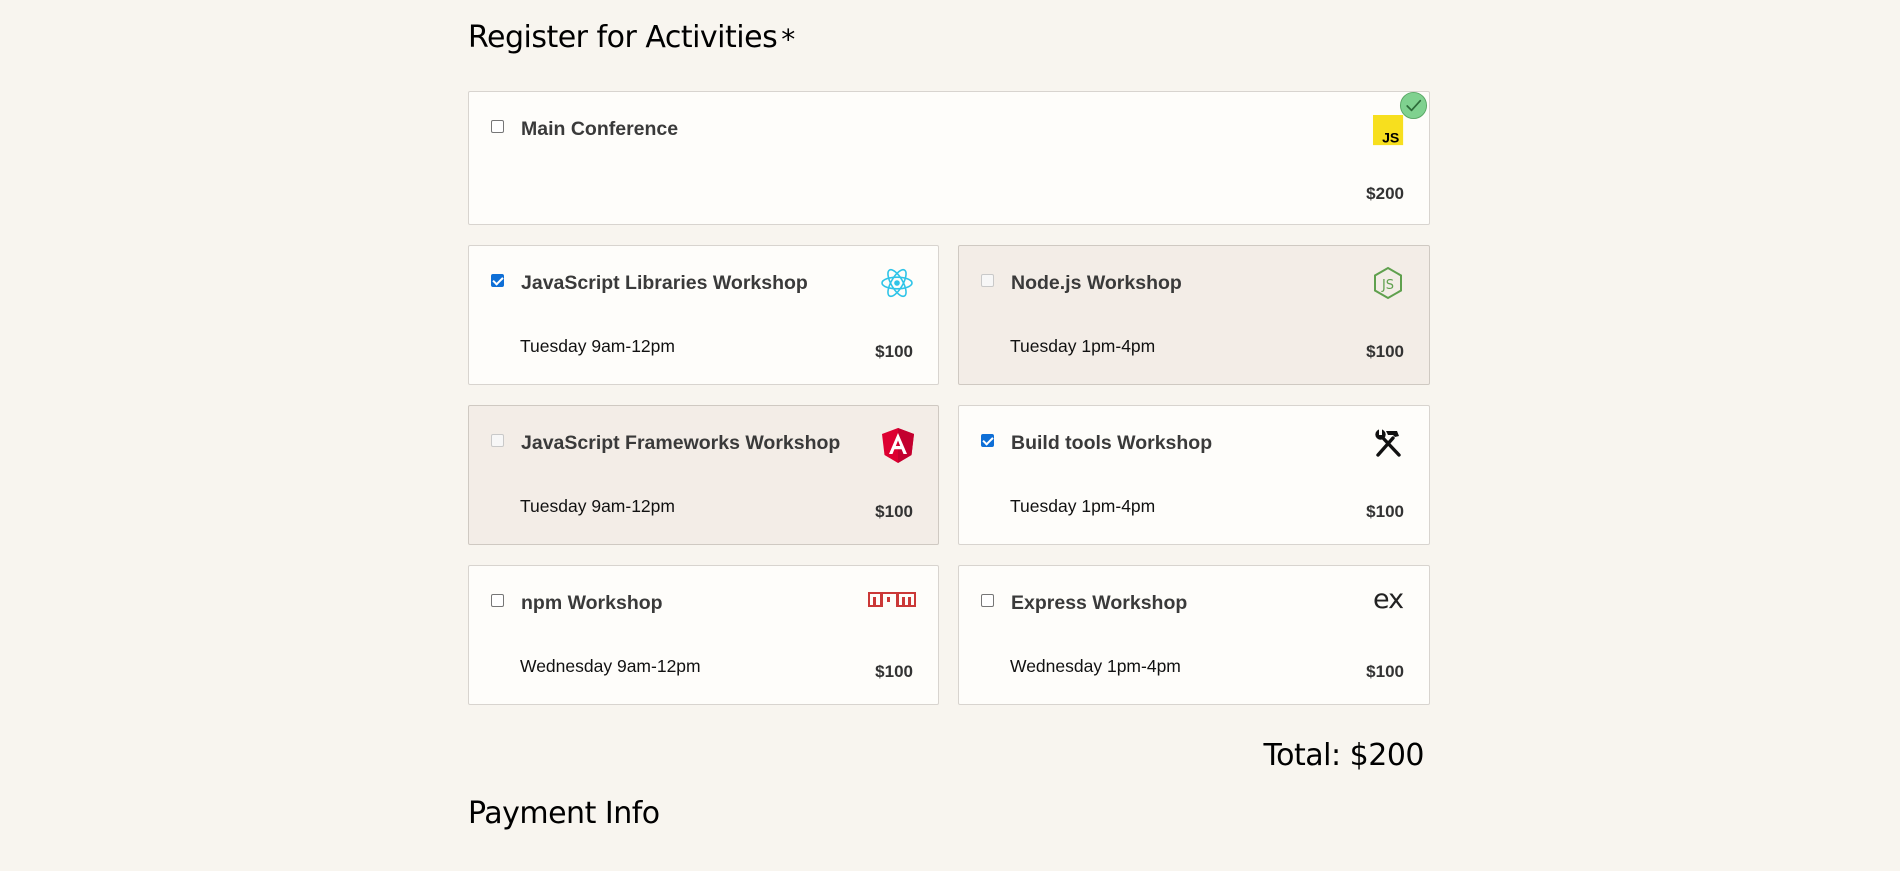  I want to click on payment-heading: Payment Info, so click(564, 813).